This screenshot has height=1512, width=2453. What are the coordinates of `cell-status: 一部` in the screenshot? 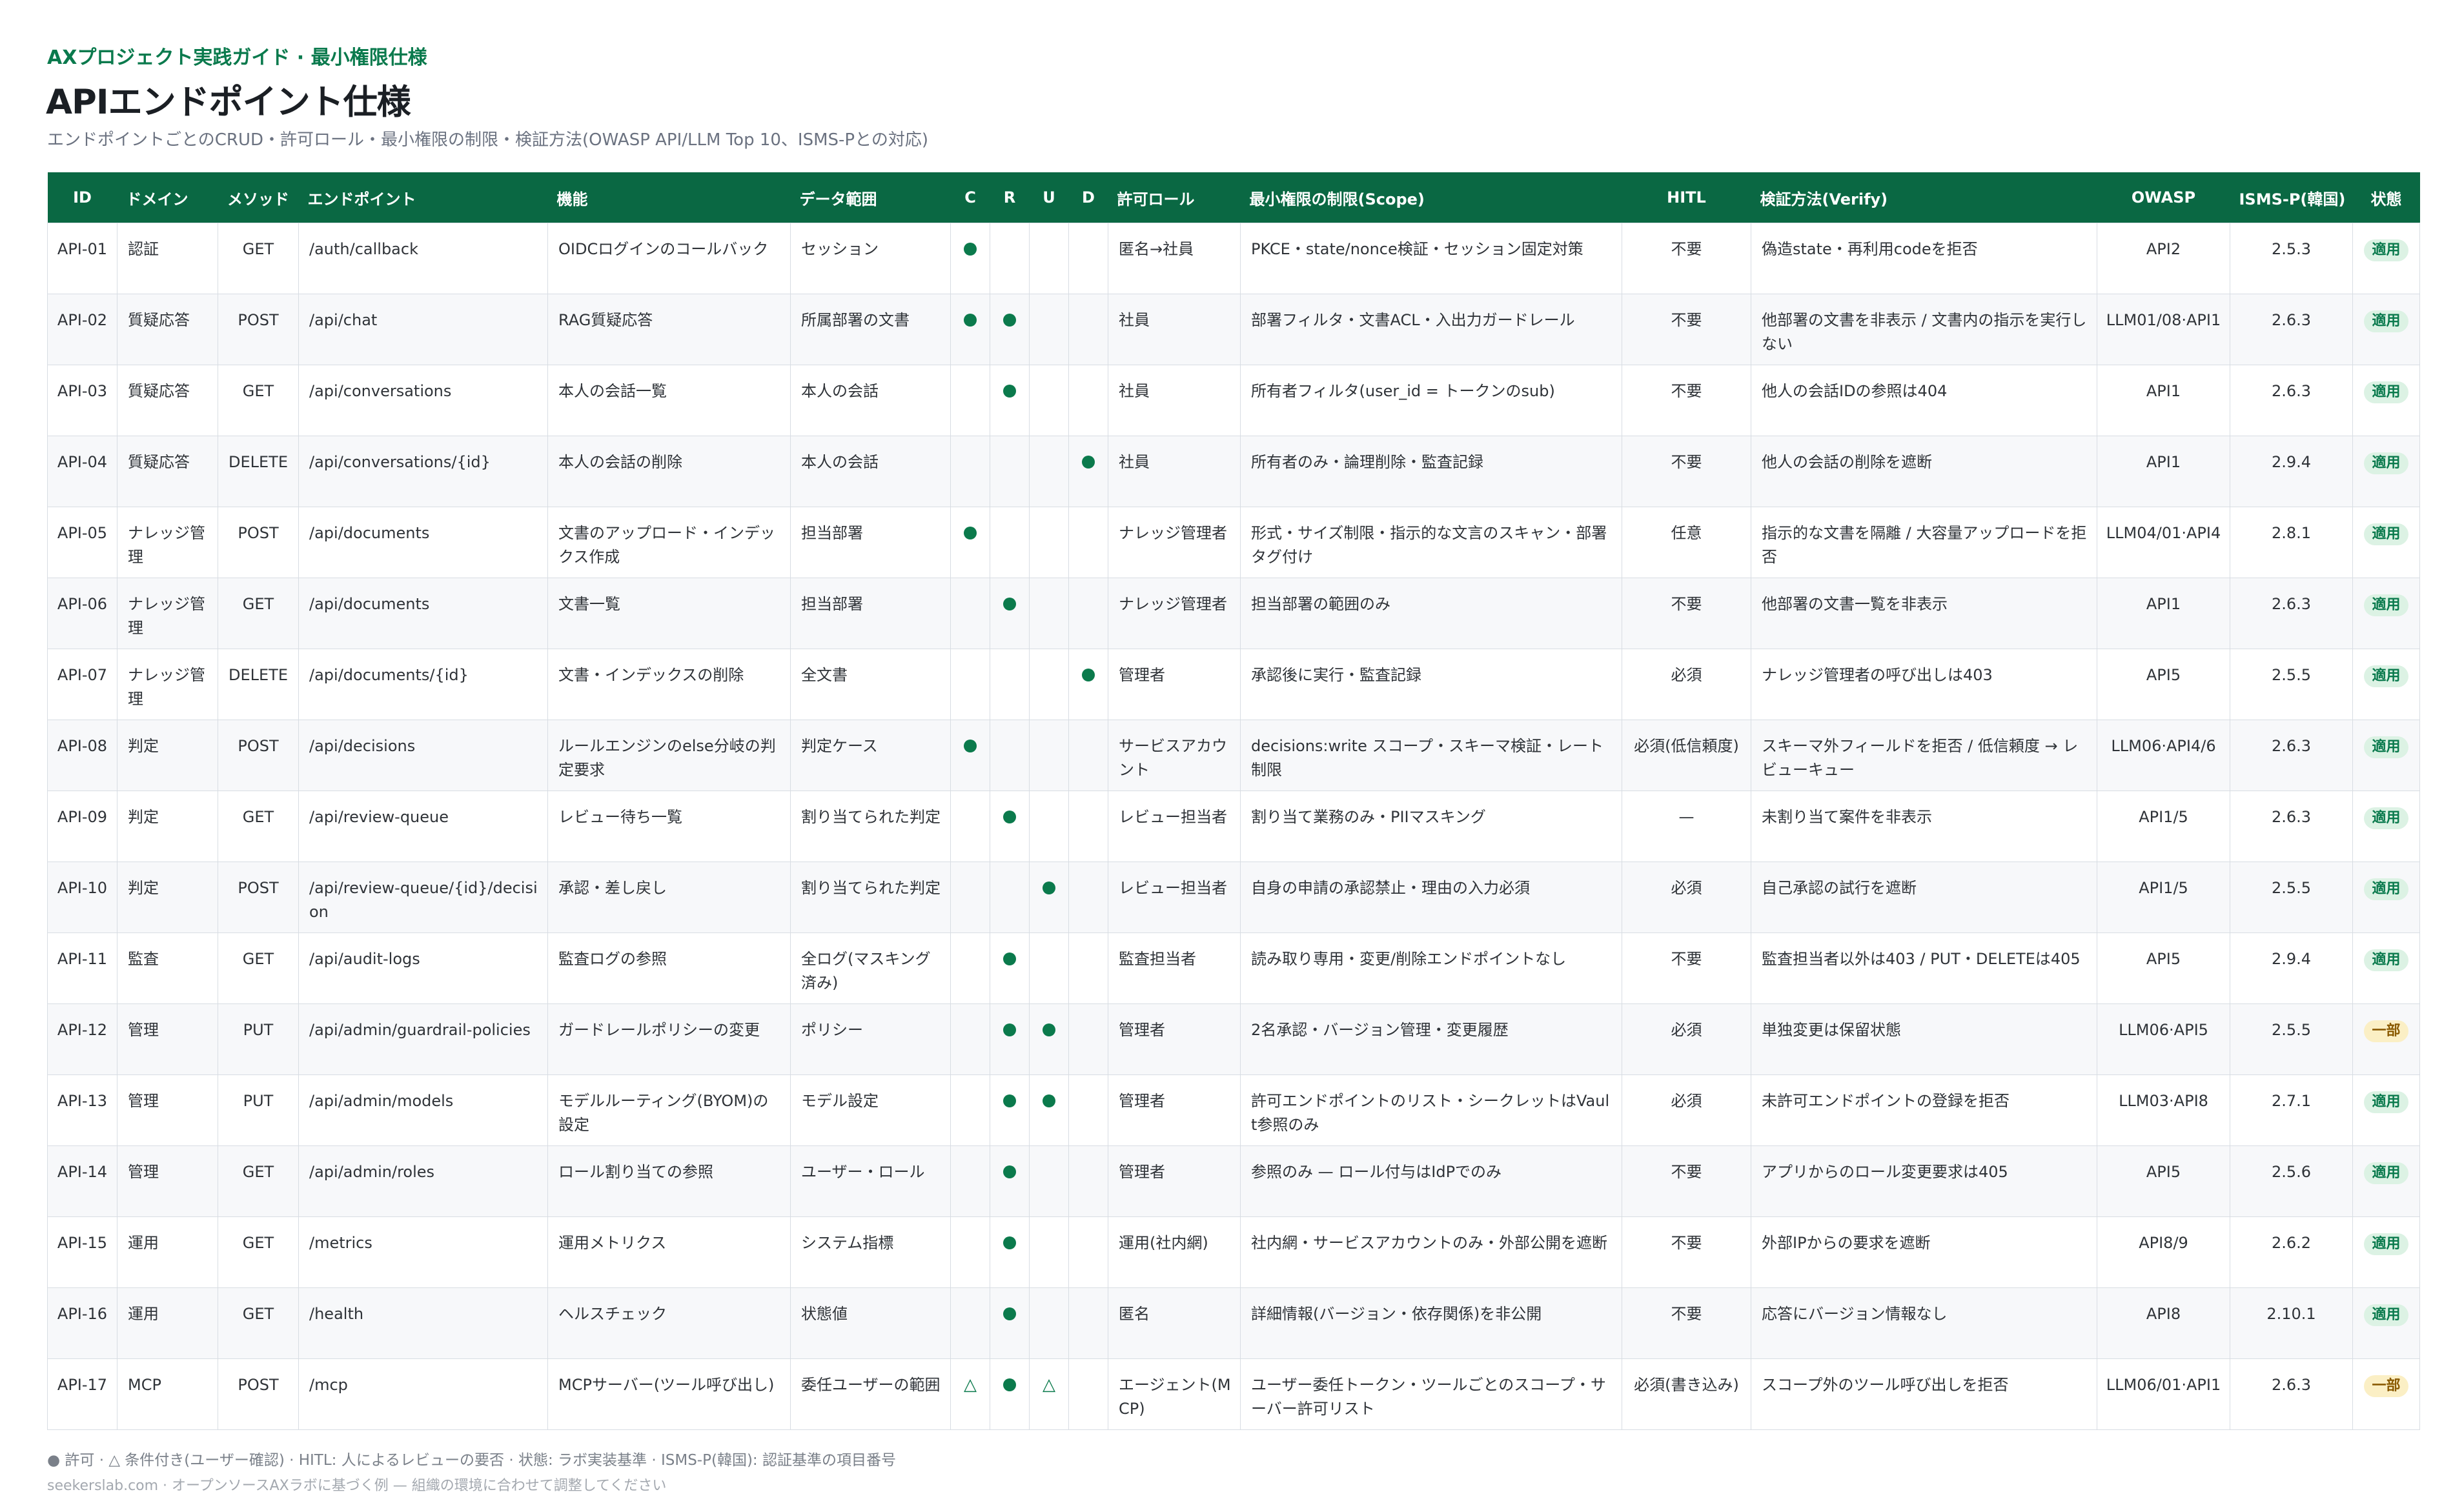 It's located at (2386, 1039).